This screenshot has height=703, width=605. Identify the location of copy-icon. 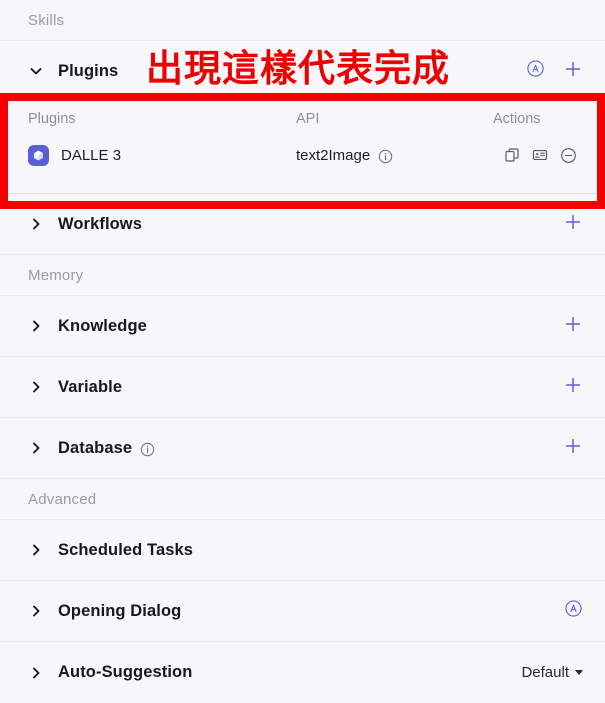
(512, 155).